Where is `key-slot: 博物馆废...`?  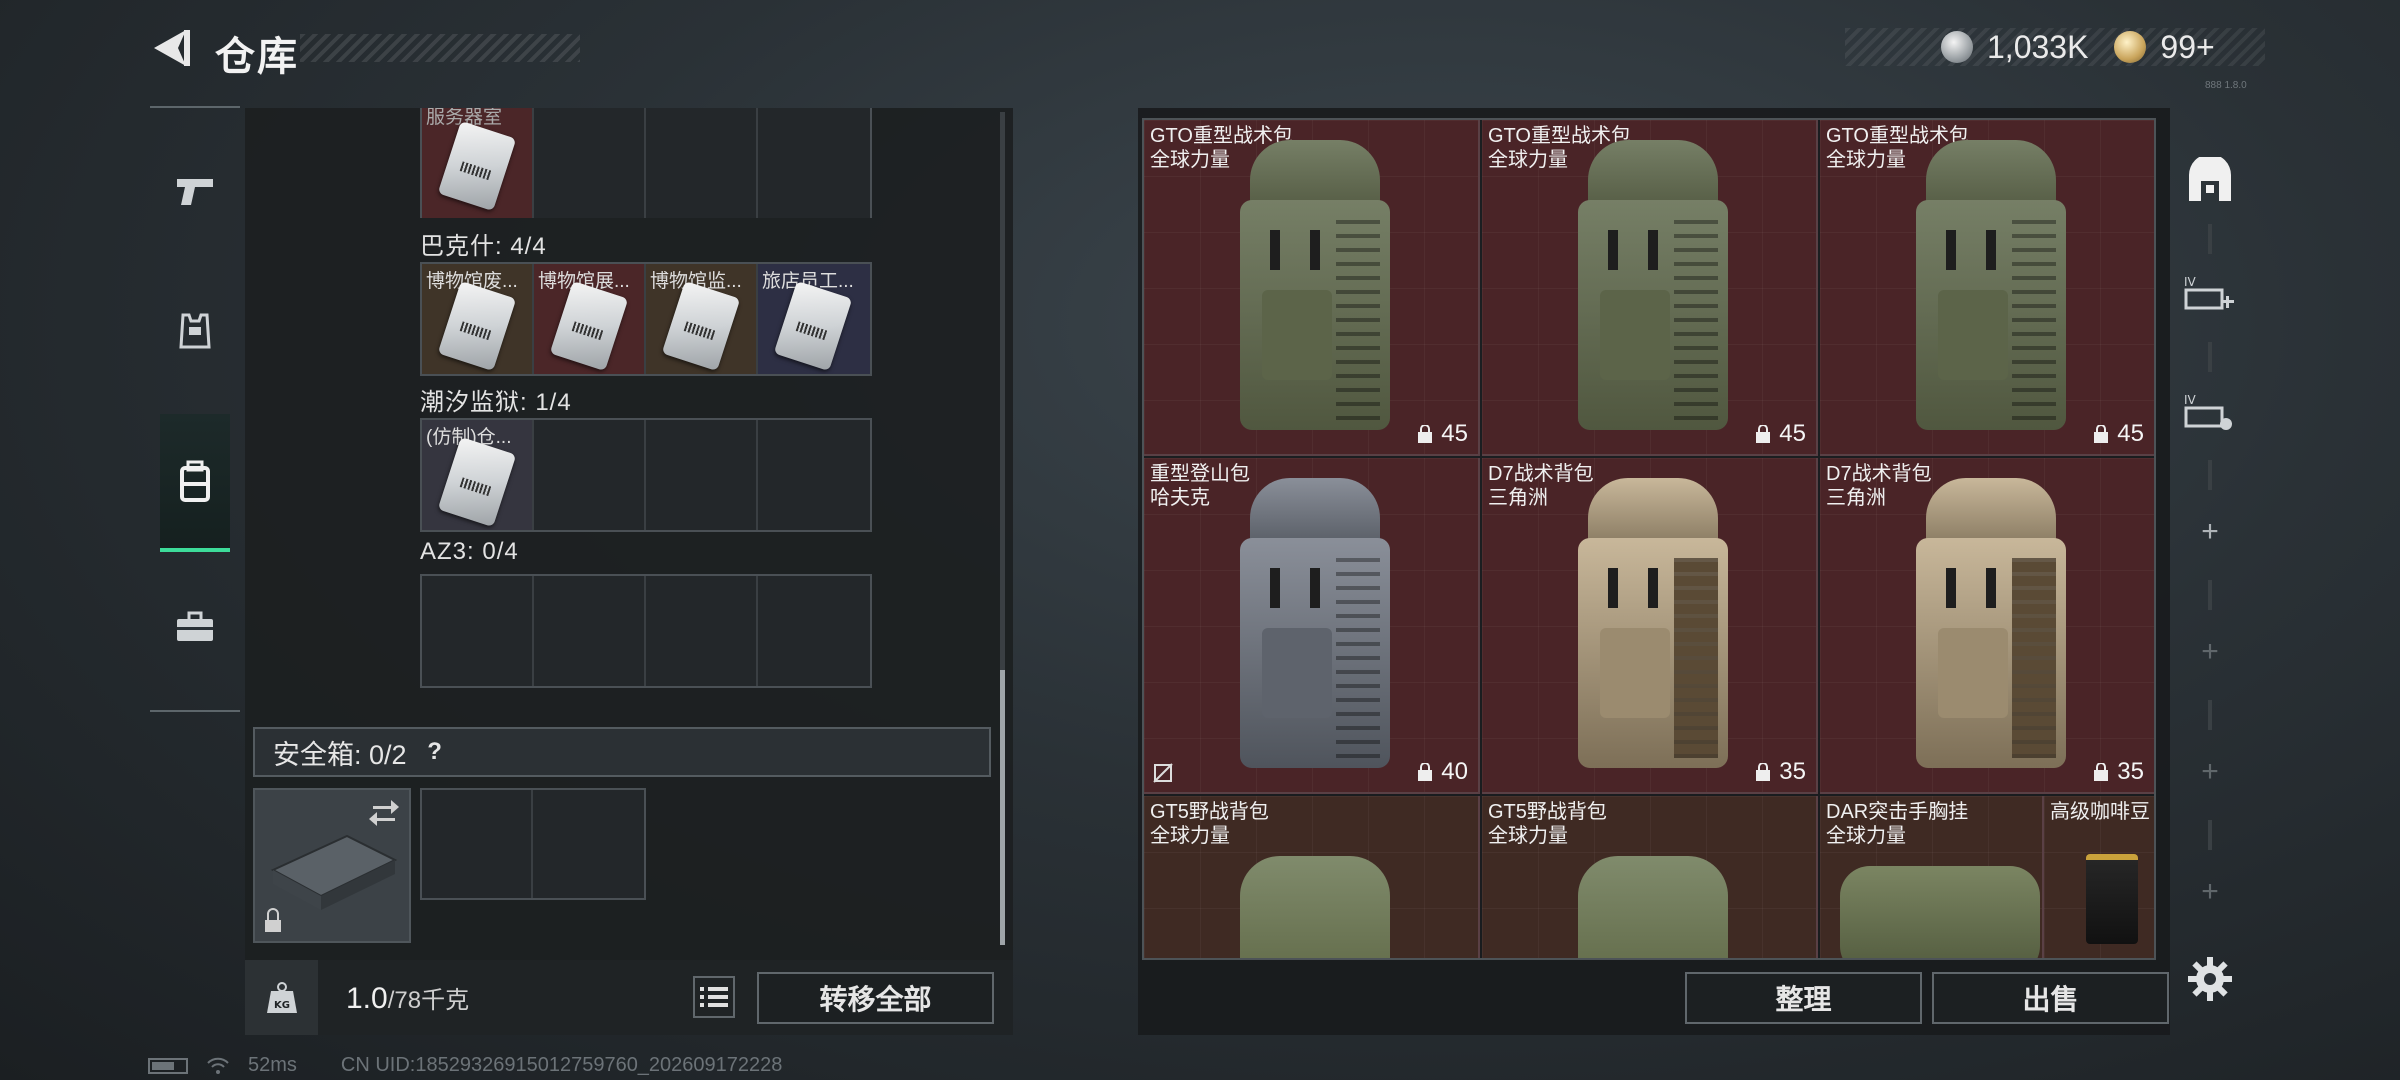
key-slot: 博物馆废... is located at coordinates (478, 319).